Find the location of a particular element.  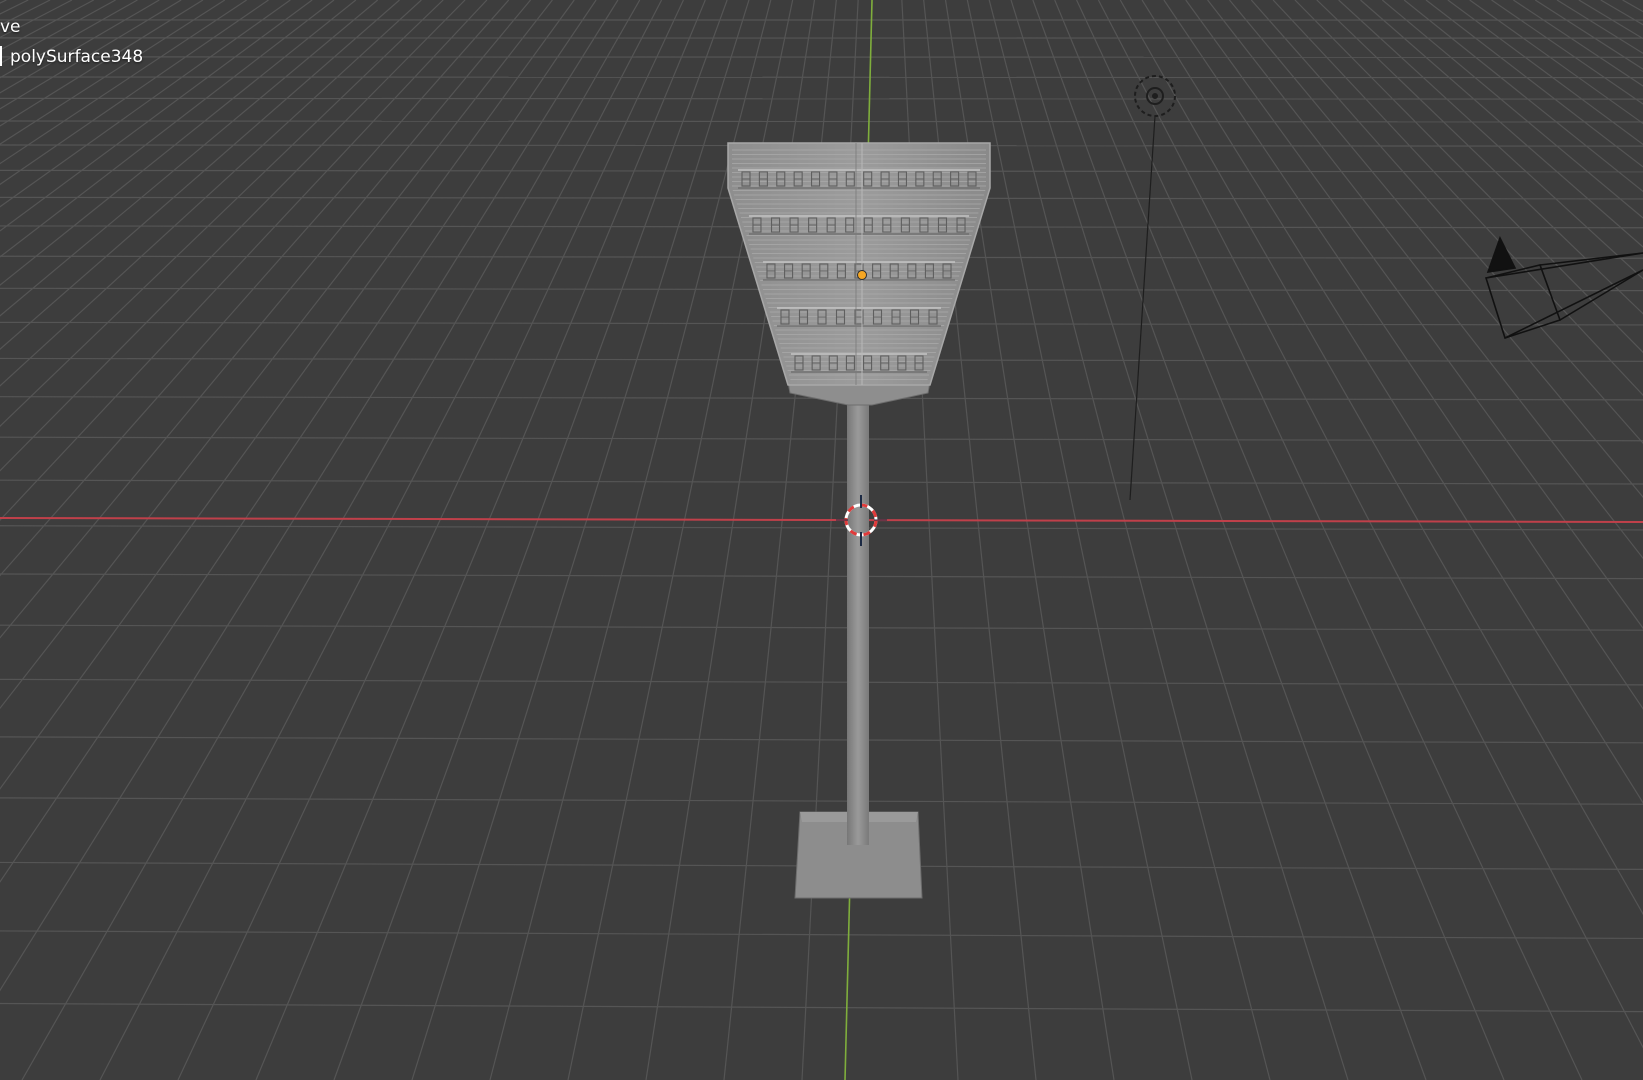

separator-bar is located at coordinates (1, 56).